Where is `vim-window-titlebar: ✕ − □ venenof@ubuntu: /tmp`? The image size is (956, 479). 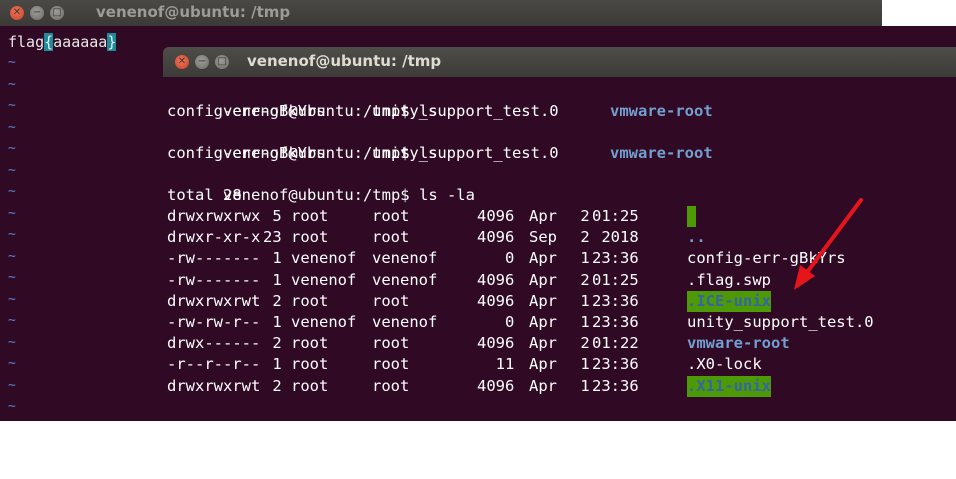 vim-window-titlebar: ✕ − □ venenof@ubuntu: /tmp is located at coordinates (441, 13).